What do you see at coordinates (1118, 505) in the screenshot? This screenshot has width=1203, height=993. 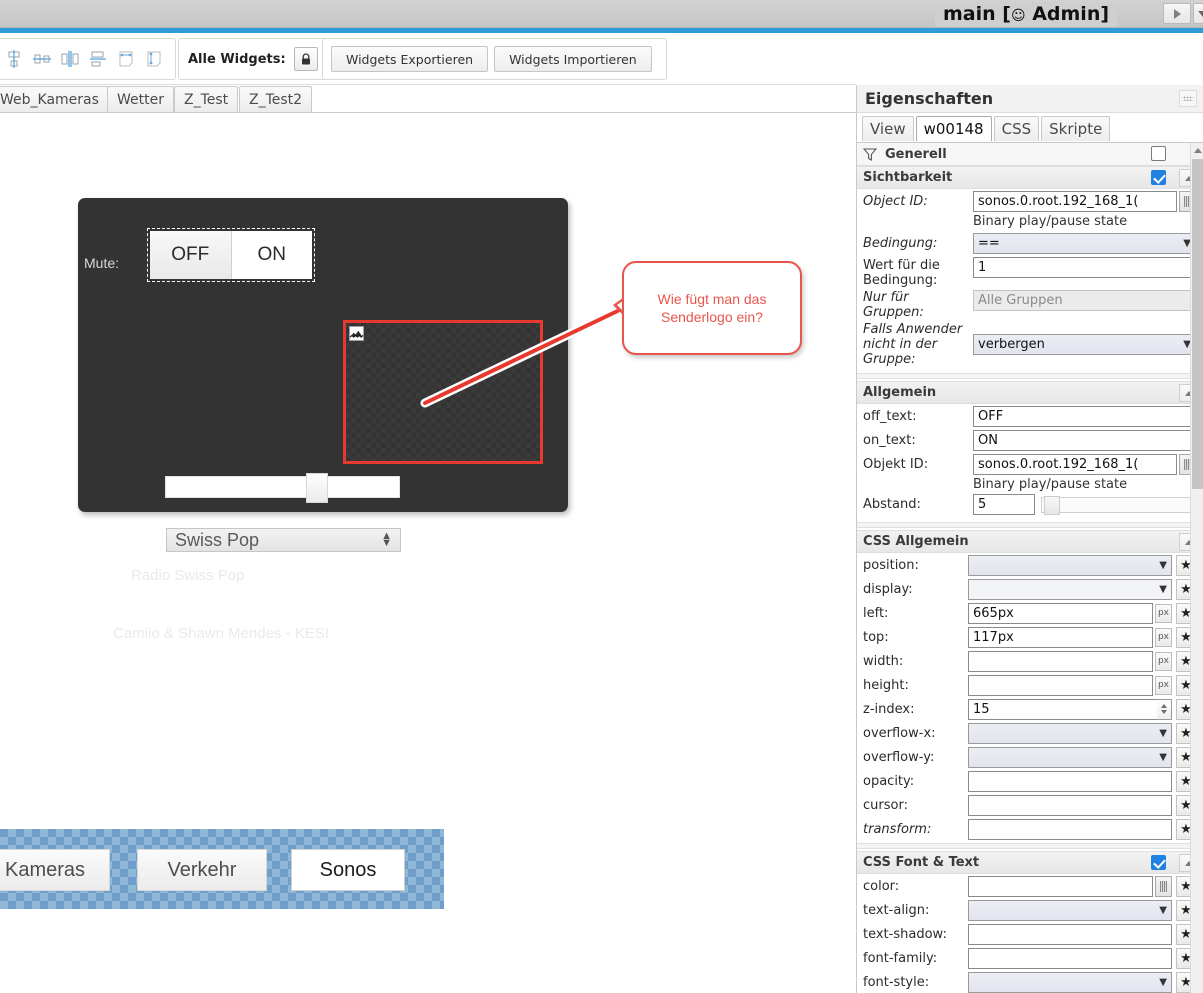 I see `abstand-slider` at bounding box center [1118, 505].